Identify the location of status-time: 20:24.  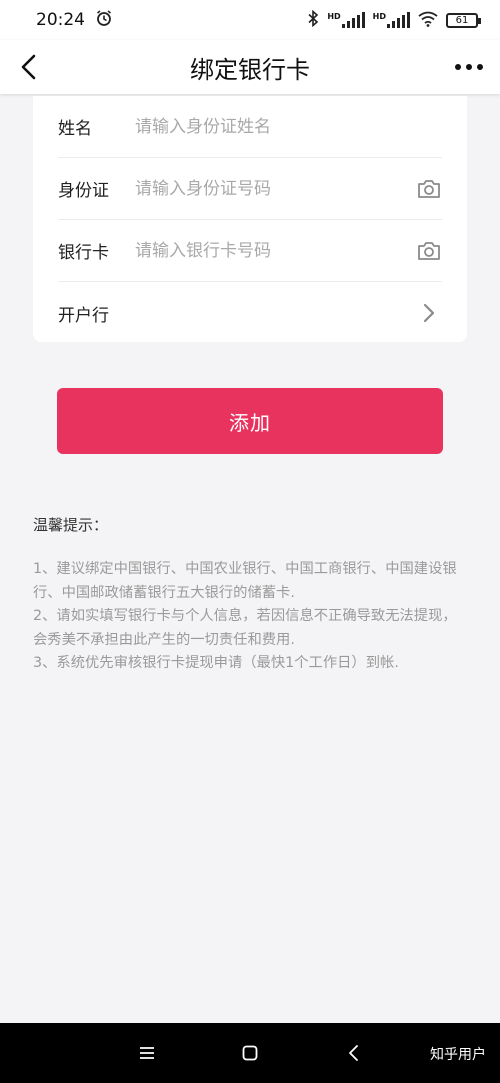
(60, 20).